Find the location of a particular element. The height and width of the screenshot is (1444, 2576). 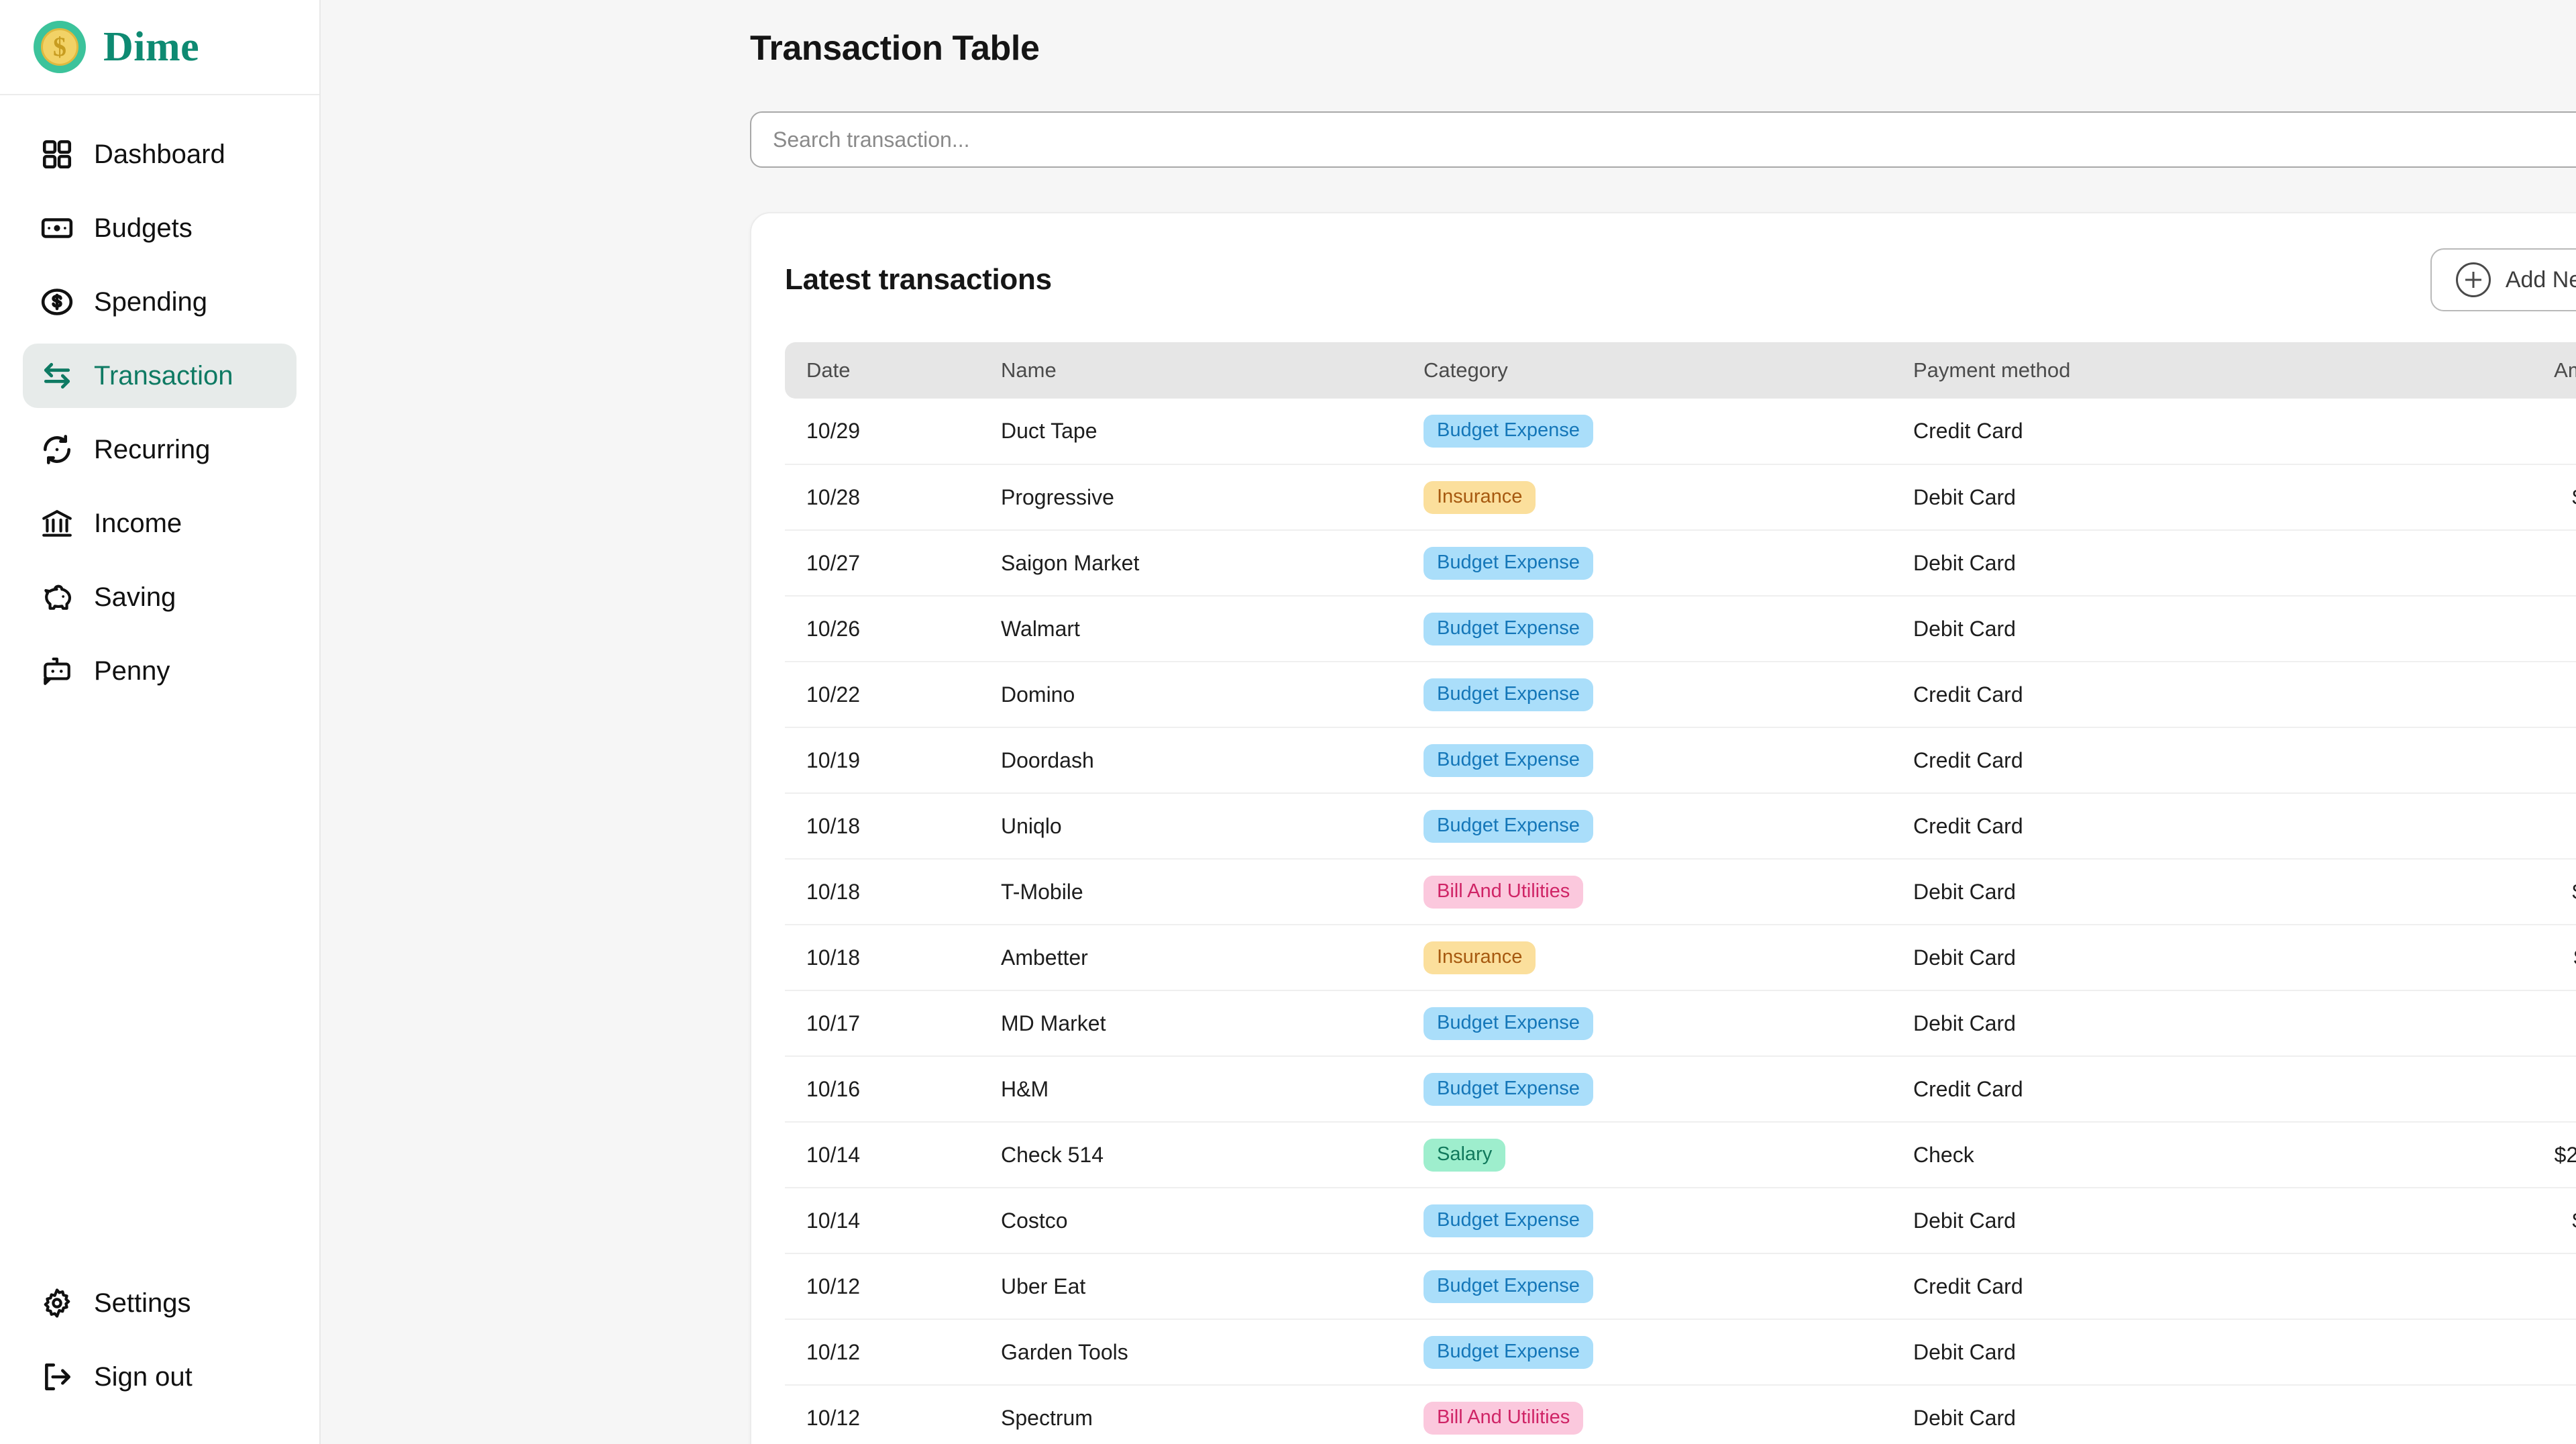

sidebar-item-label: Spending is located at coordinates (151, 302).